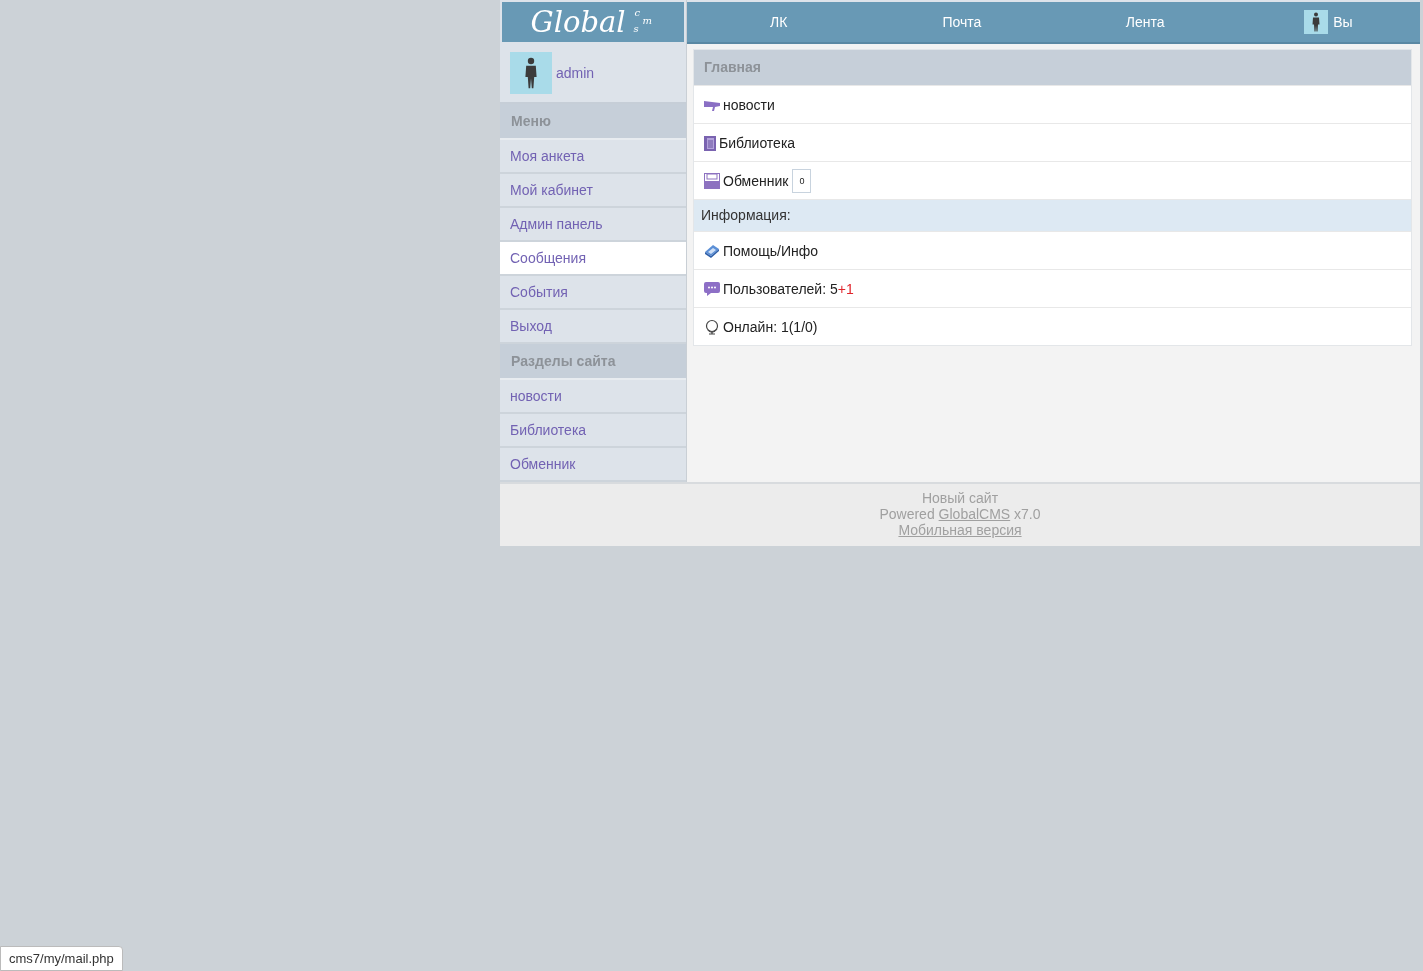 The height and width of the screenshot is (971, 1423). What do you see at coordinates (1052, 67) in the screenshot?
I see `panel-heading: Главная` at bounding box center [1052, 67].